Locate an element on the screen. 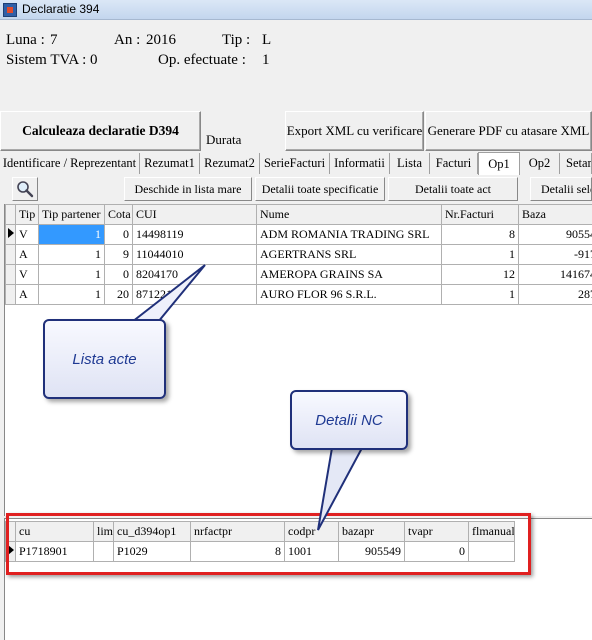  window-title: Declaratie 394 is located at coordinates (61, 9).